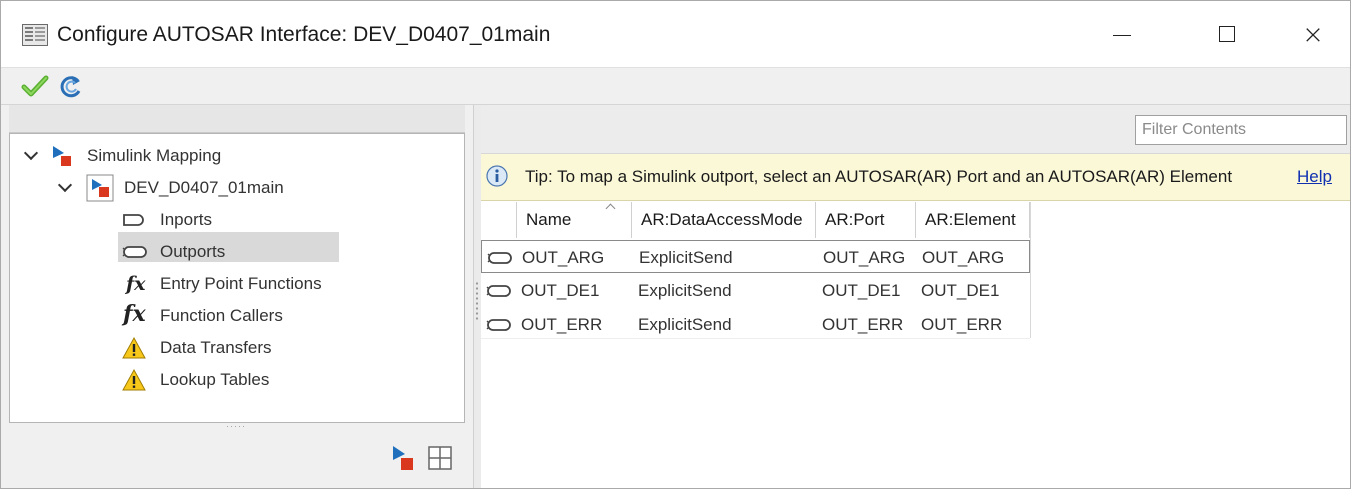 The image size is (1351, 489). I want to click on tree-item-inports: Inports, so click(283, 220).